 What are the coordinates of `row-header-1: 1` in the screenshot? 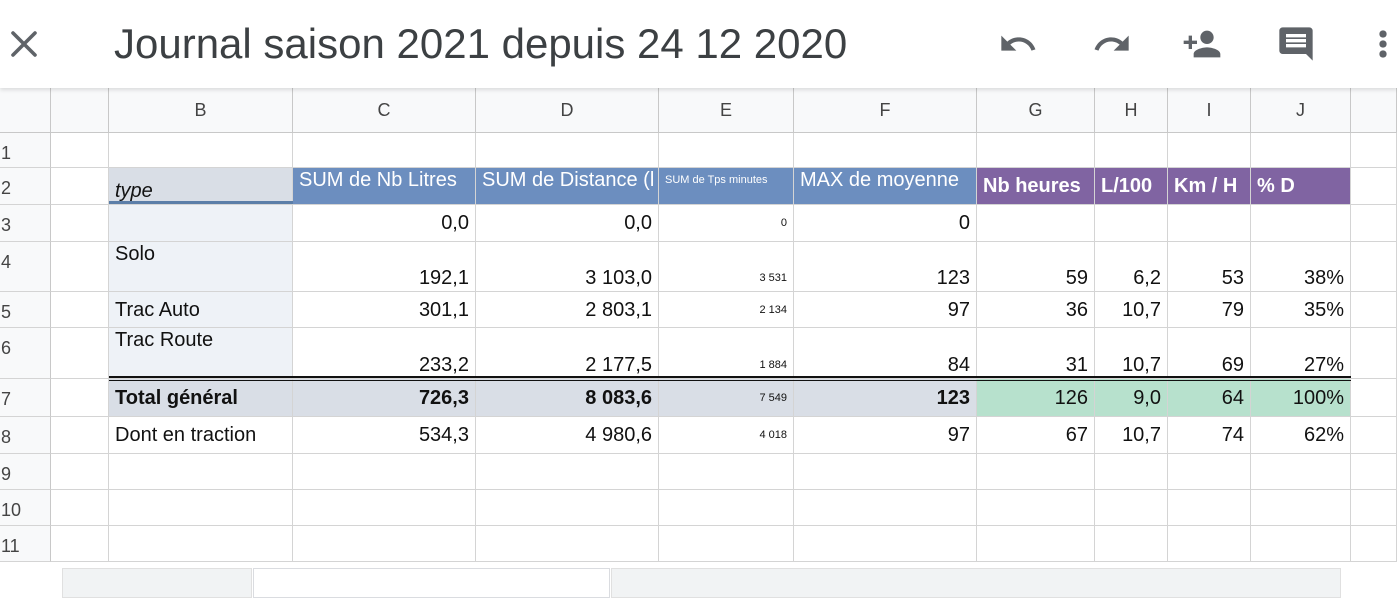 It's located at (25, 150).